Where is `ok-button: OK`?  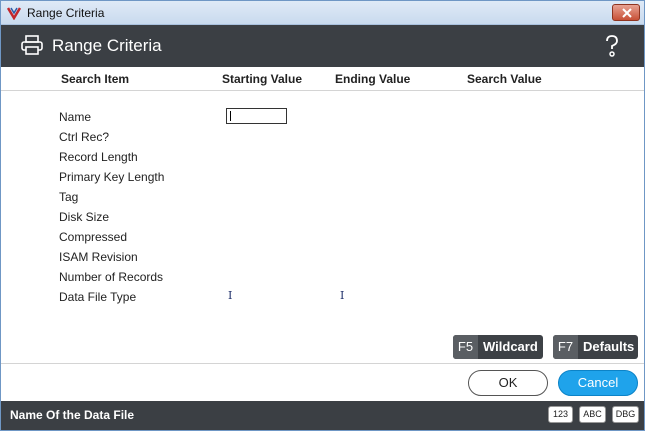
ok-button: OK is located at coordinates (508, 383).